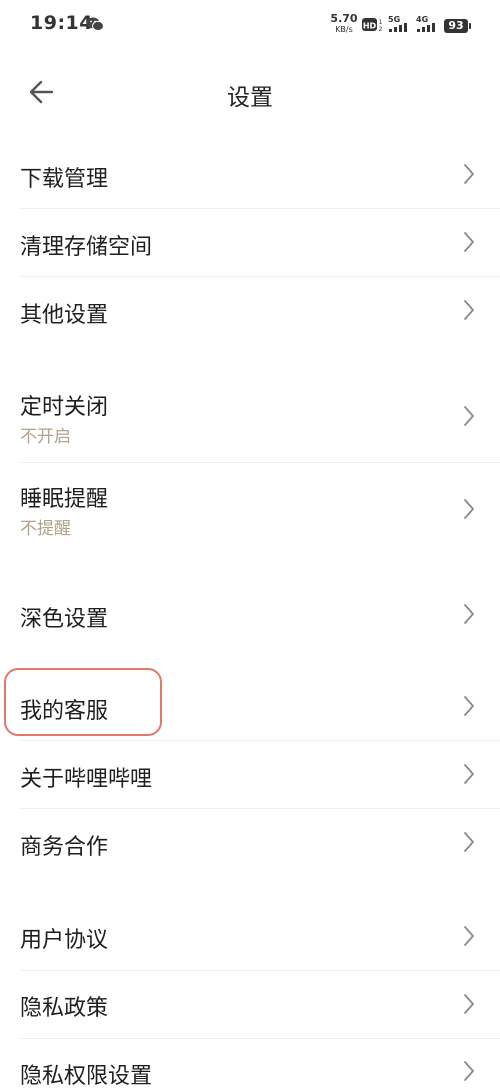  What do you see at coordinates (381, 29) in the screenshot?
I see `svg-text: 2` at bounding box center [381, 29].